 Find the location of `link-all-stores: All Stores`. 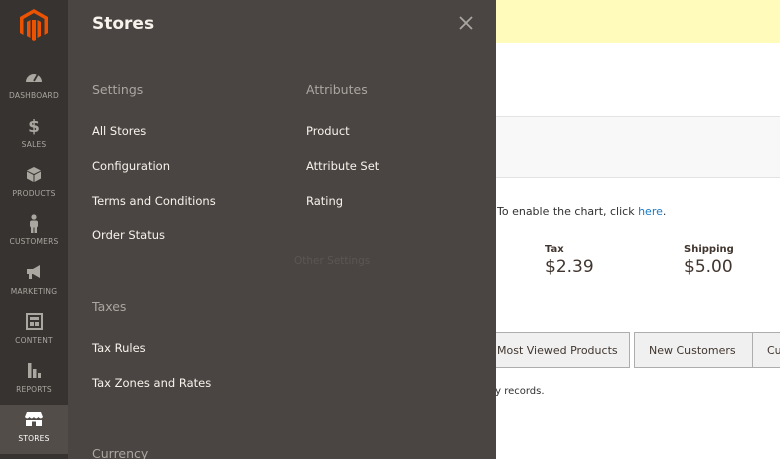

link-all-stores: All Stores is located at coordinates (119, 131).